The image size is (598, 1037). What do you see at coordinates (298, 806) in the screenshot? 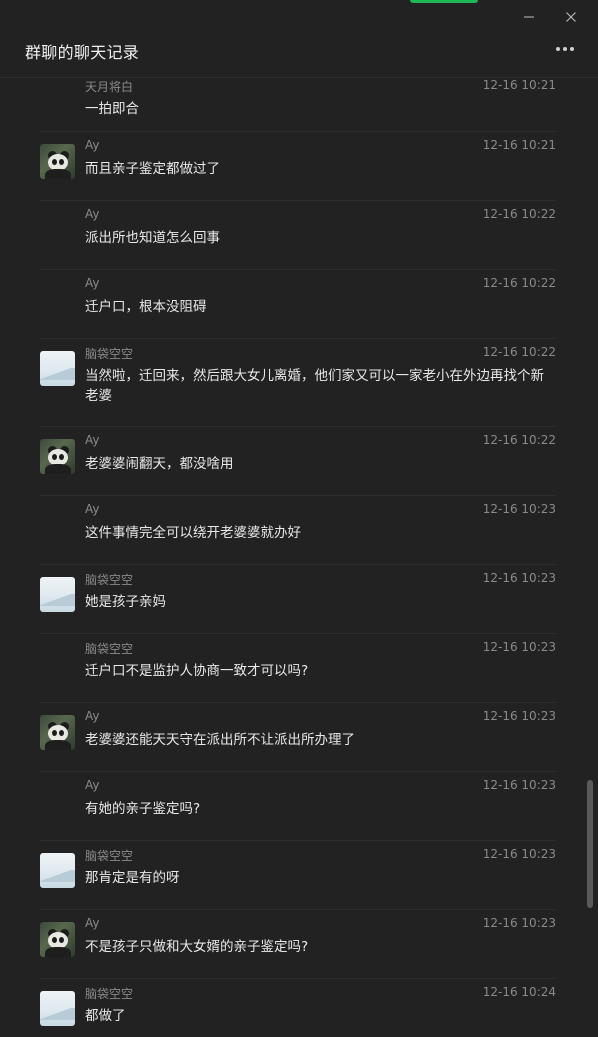
I see `message-item: Ay 12-16 10:23 有她的亲子鉴定吗?` at bounding box center [298, 806].